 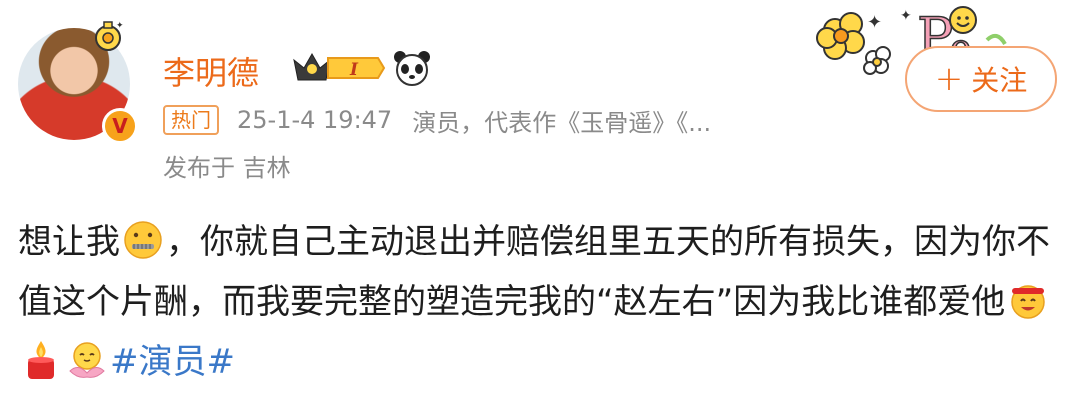 I want to click on hashtag-link: #演员#, so click(x=172, y=362).